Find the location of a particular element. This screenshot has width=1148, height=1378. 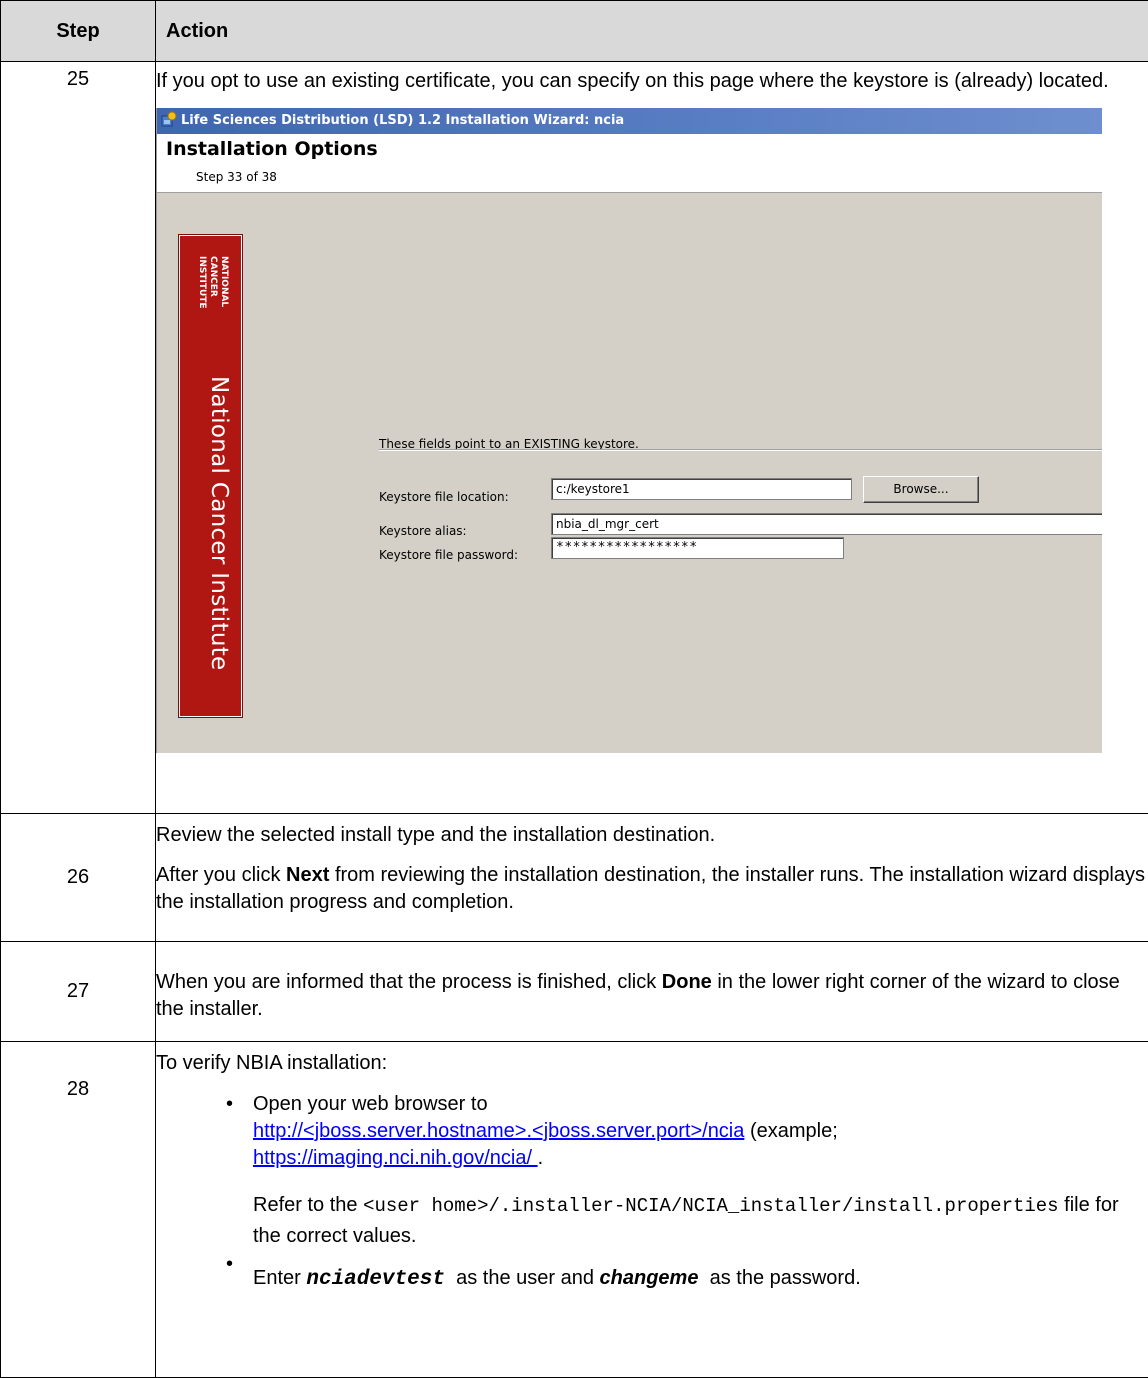

divider is located at coordinates (740, 450).